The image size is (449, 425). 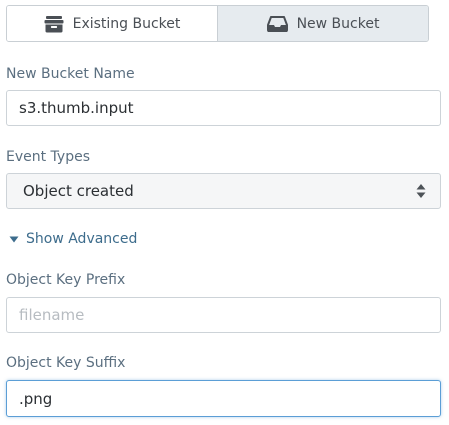 I want to click on event-types-selected-value: Object created, so click(x=78, y=191).